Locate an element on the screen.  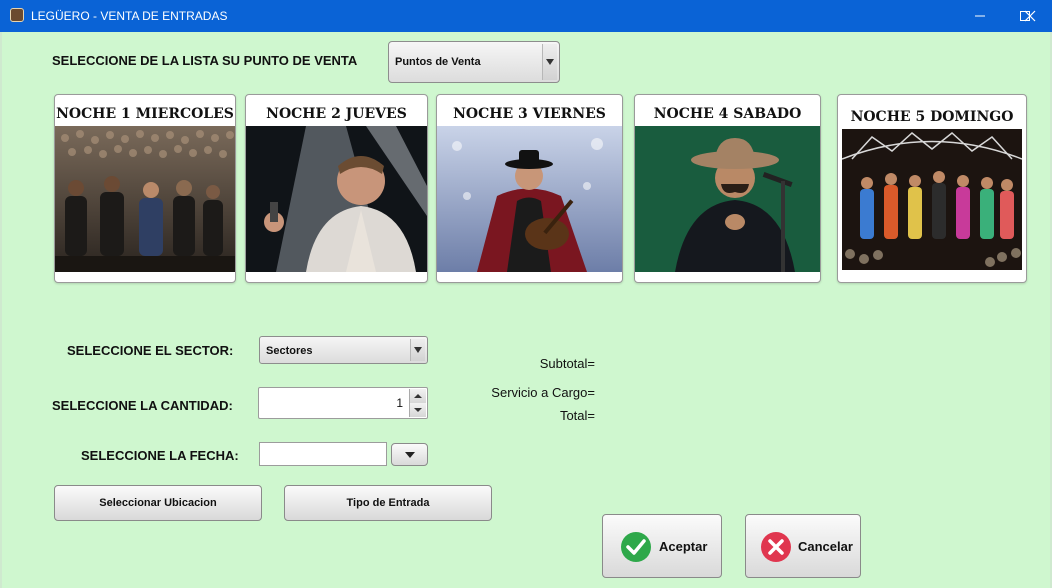
night-1-photo is located at coordinates (145, 199).